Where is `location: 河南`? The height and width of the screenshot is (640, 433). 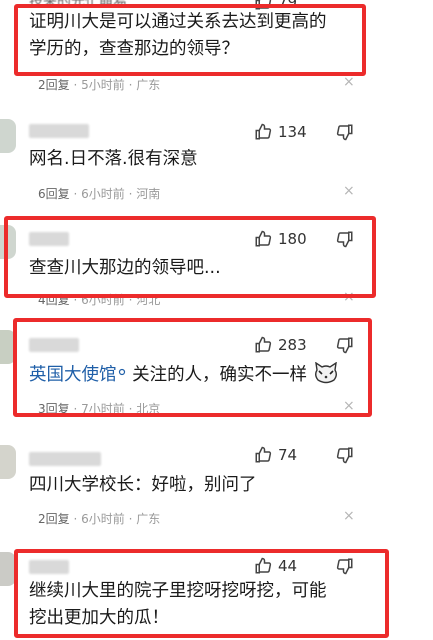
location: 河南 is located at coordinates (148, 194).